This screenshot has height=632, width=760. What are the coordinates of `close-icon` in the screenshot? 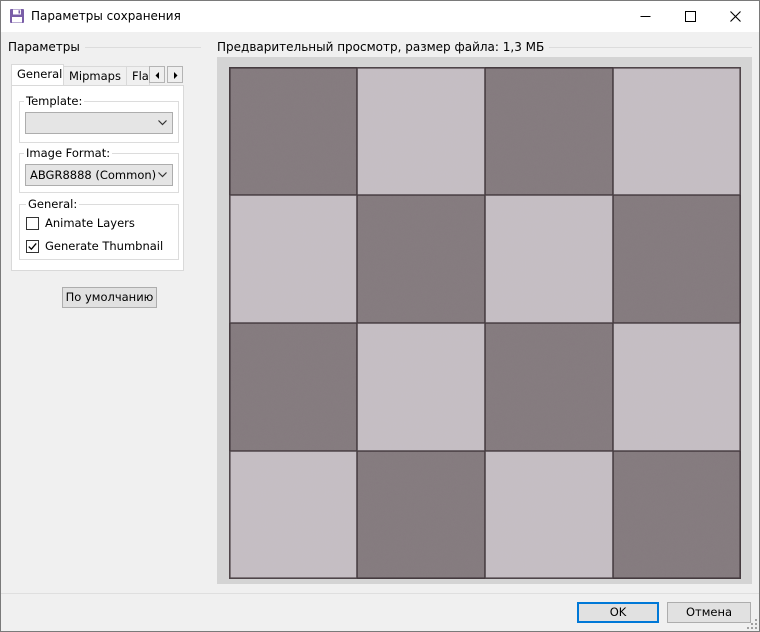 It's located at (735, 16).